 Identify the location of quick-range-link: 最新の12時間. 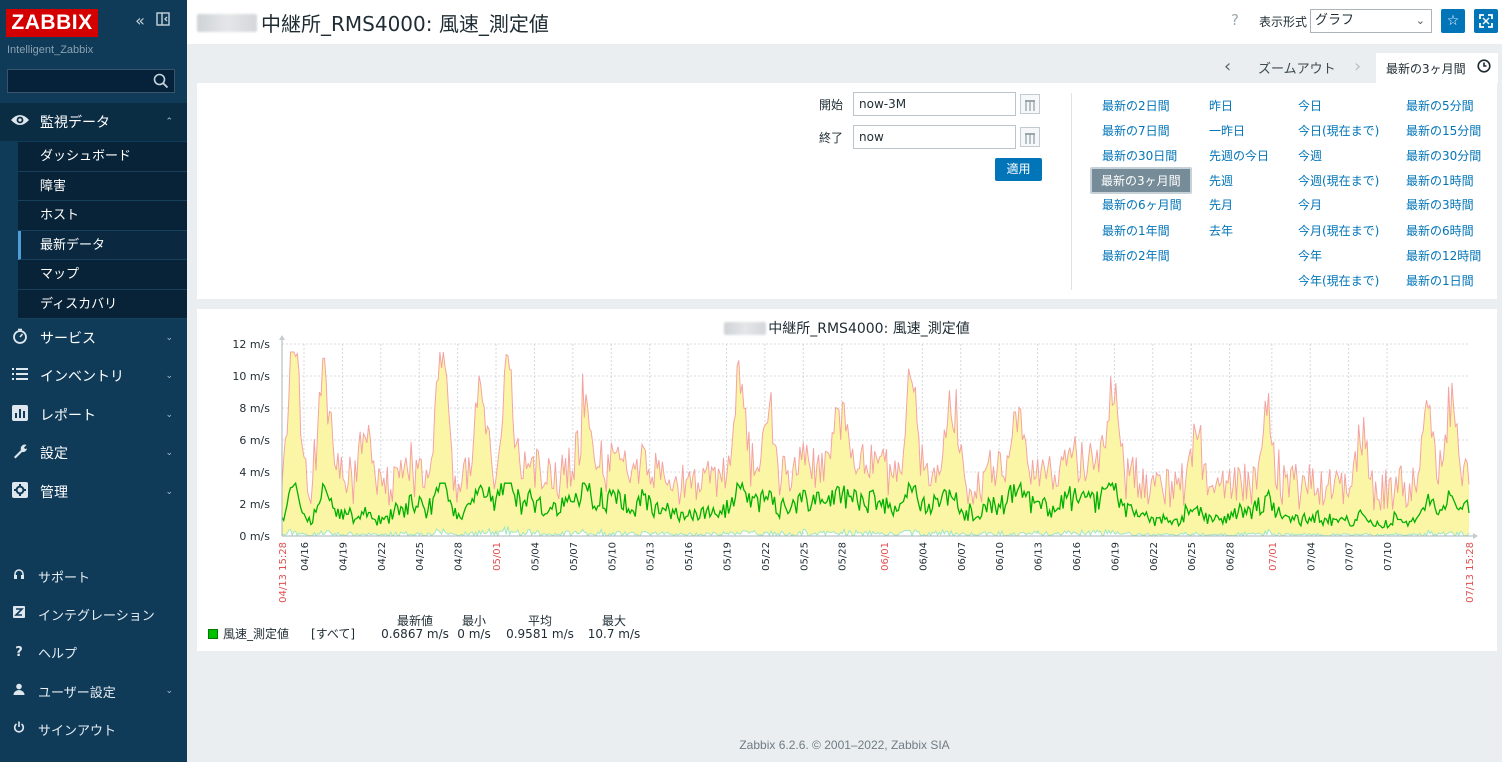
(1443, 255).